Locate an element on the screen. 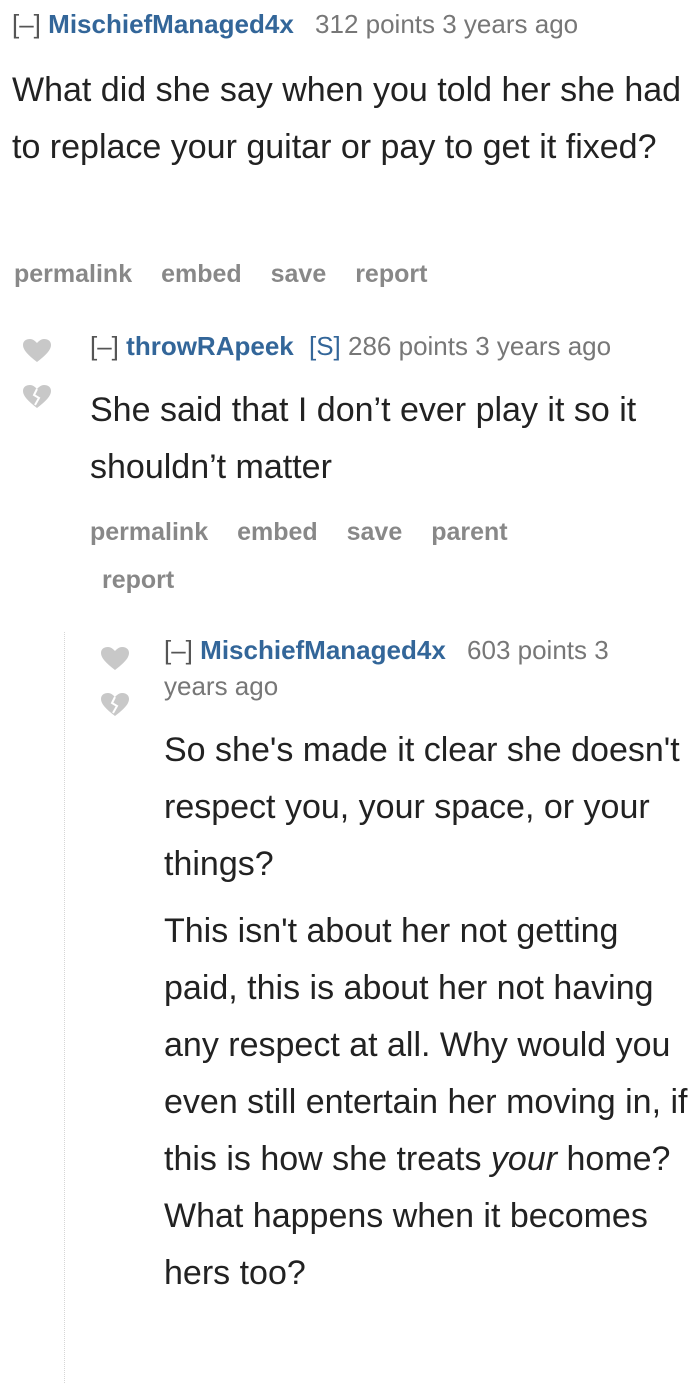 The image size is (700, 1383). comment-actions: permalink embed save parent is located at coordinates (310, 532).